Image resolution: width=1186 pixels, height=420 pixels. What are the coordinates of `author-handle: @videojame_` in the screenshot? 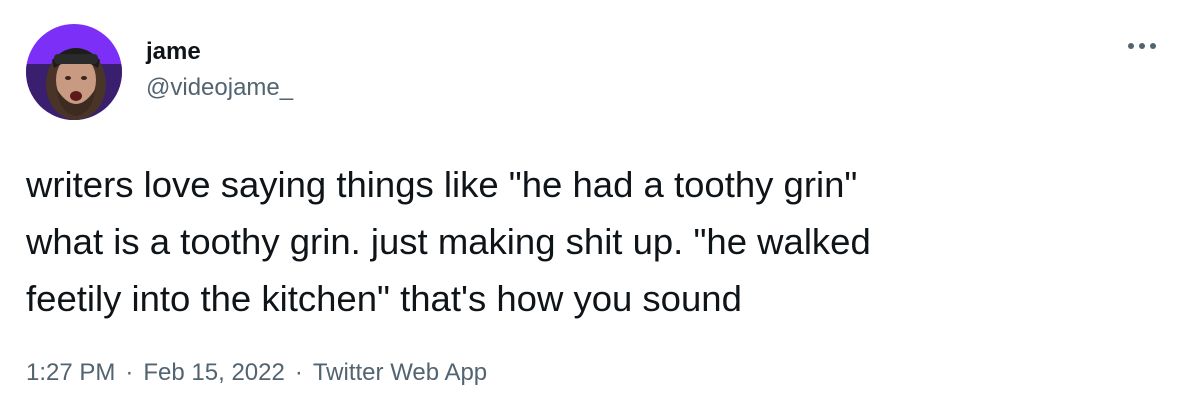 It's located at (219, 88).